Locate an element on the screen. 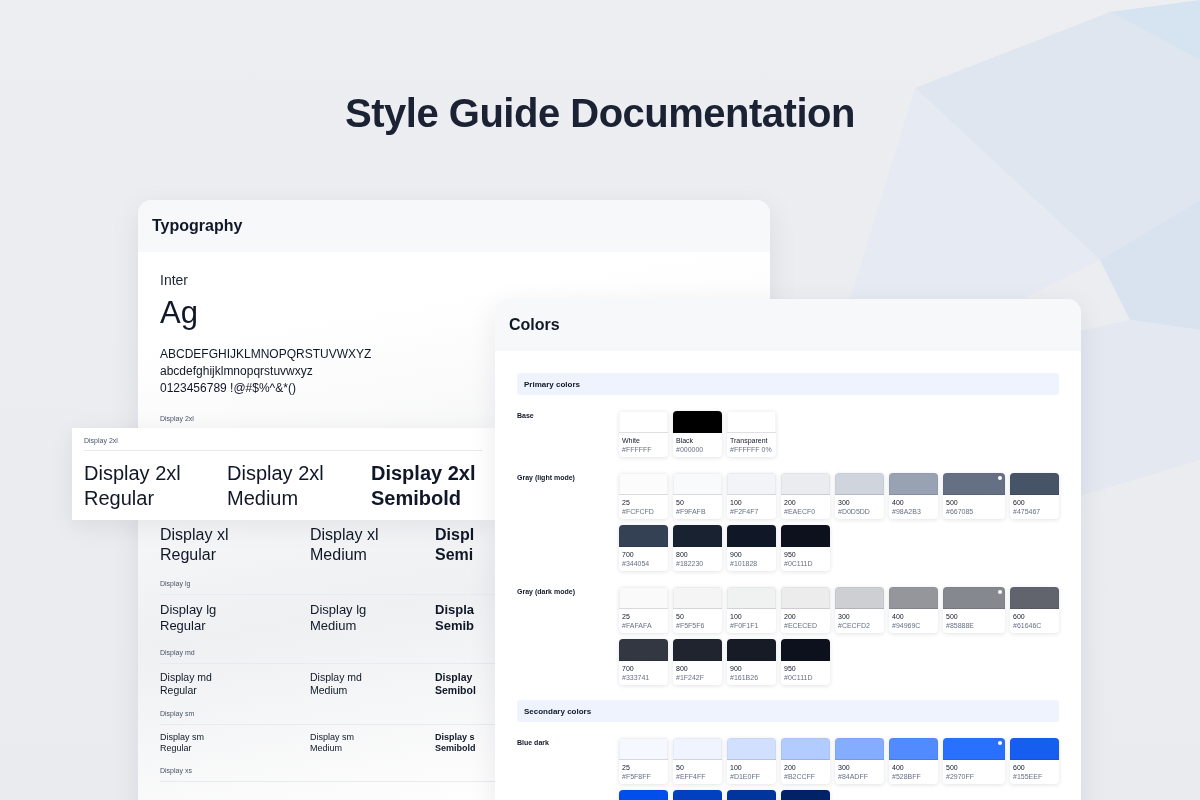 This screenshot has height=800, width=1200. section-heading: Secondary colors is located at coordinates (558, 711).